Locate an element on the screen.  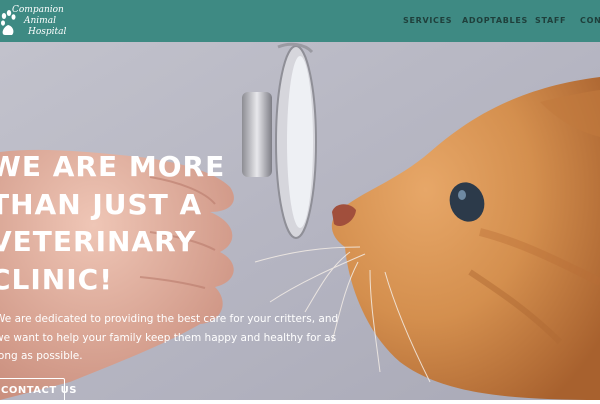
main-nav: SERVICES ADOPTABLES STAFF CONTACT is located at coordinates (300, 22).